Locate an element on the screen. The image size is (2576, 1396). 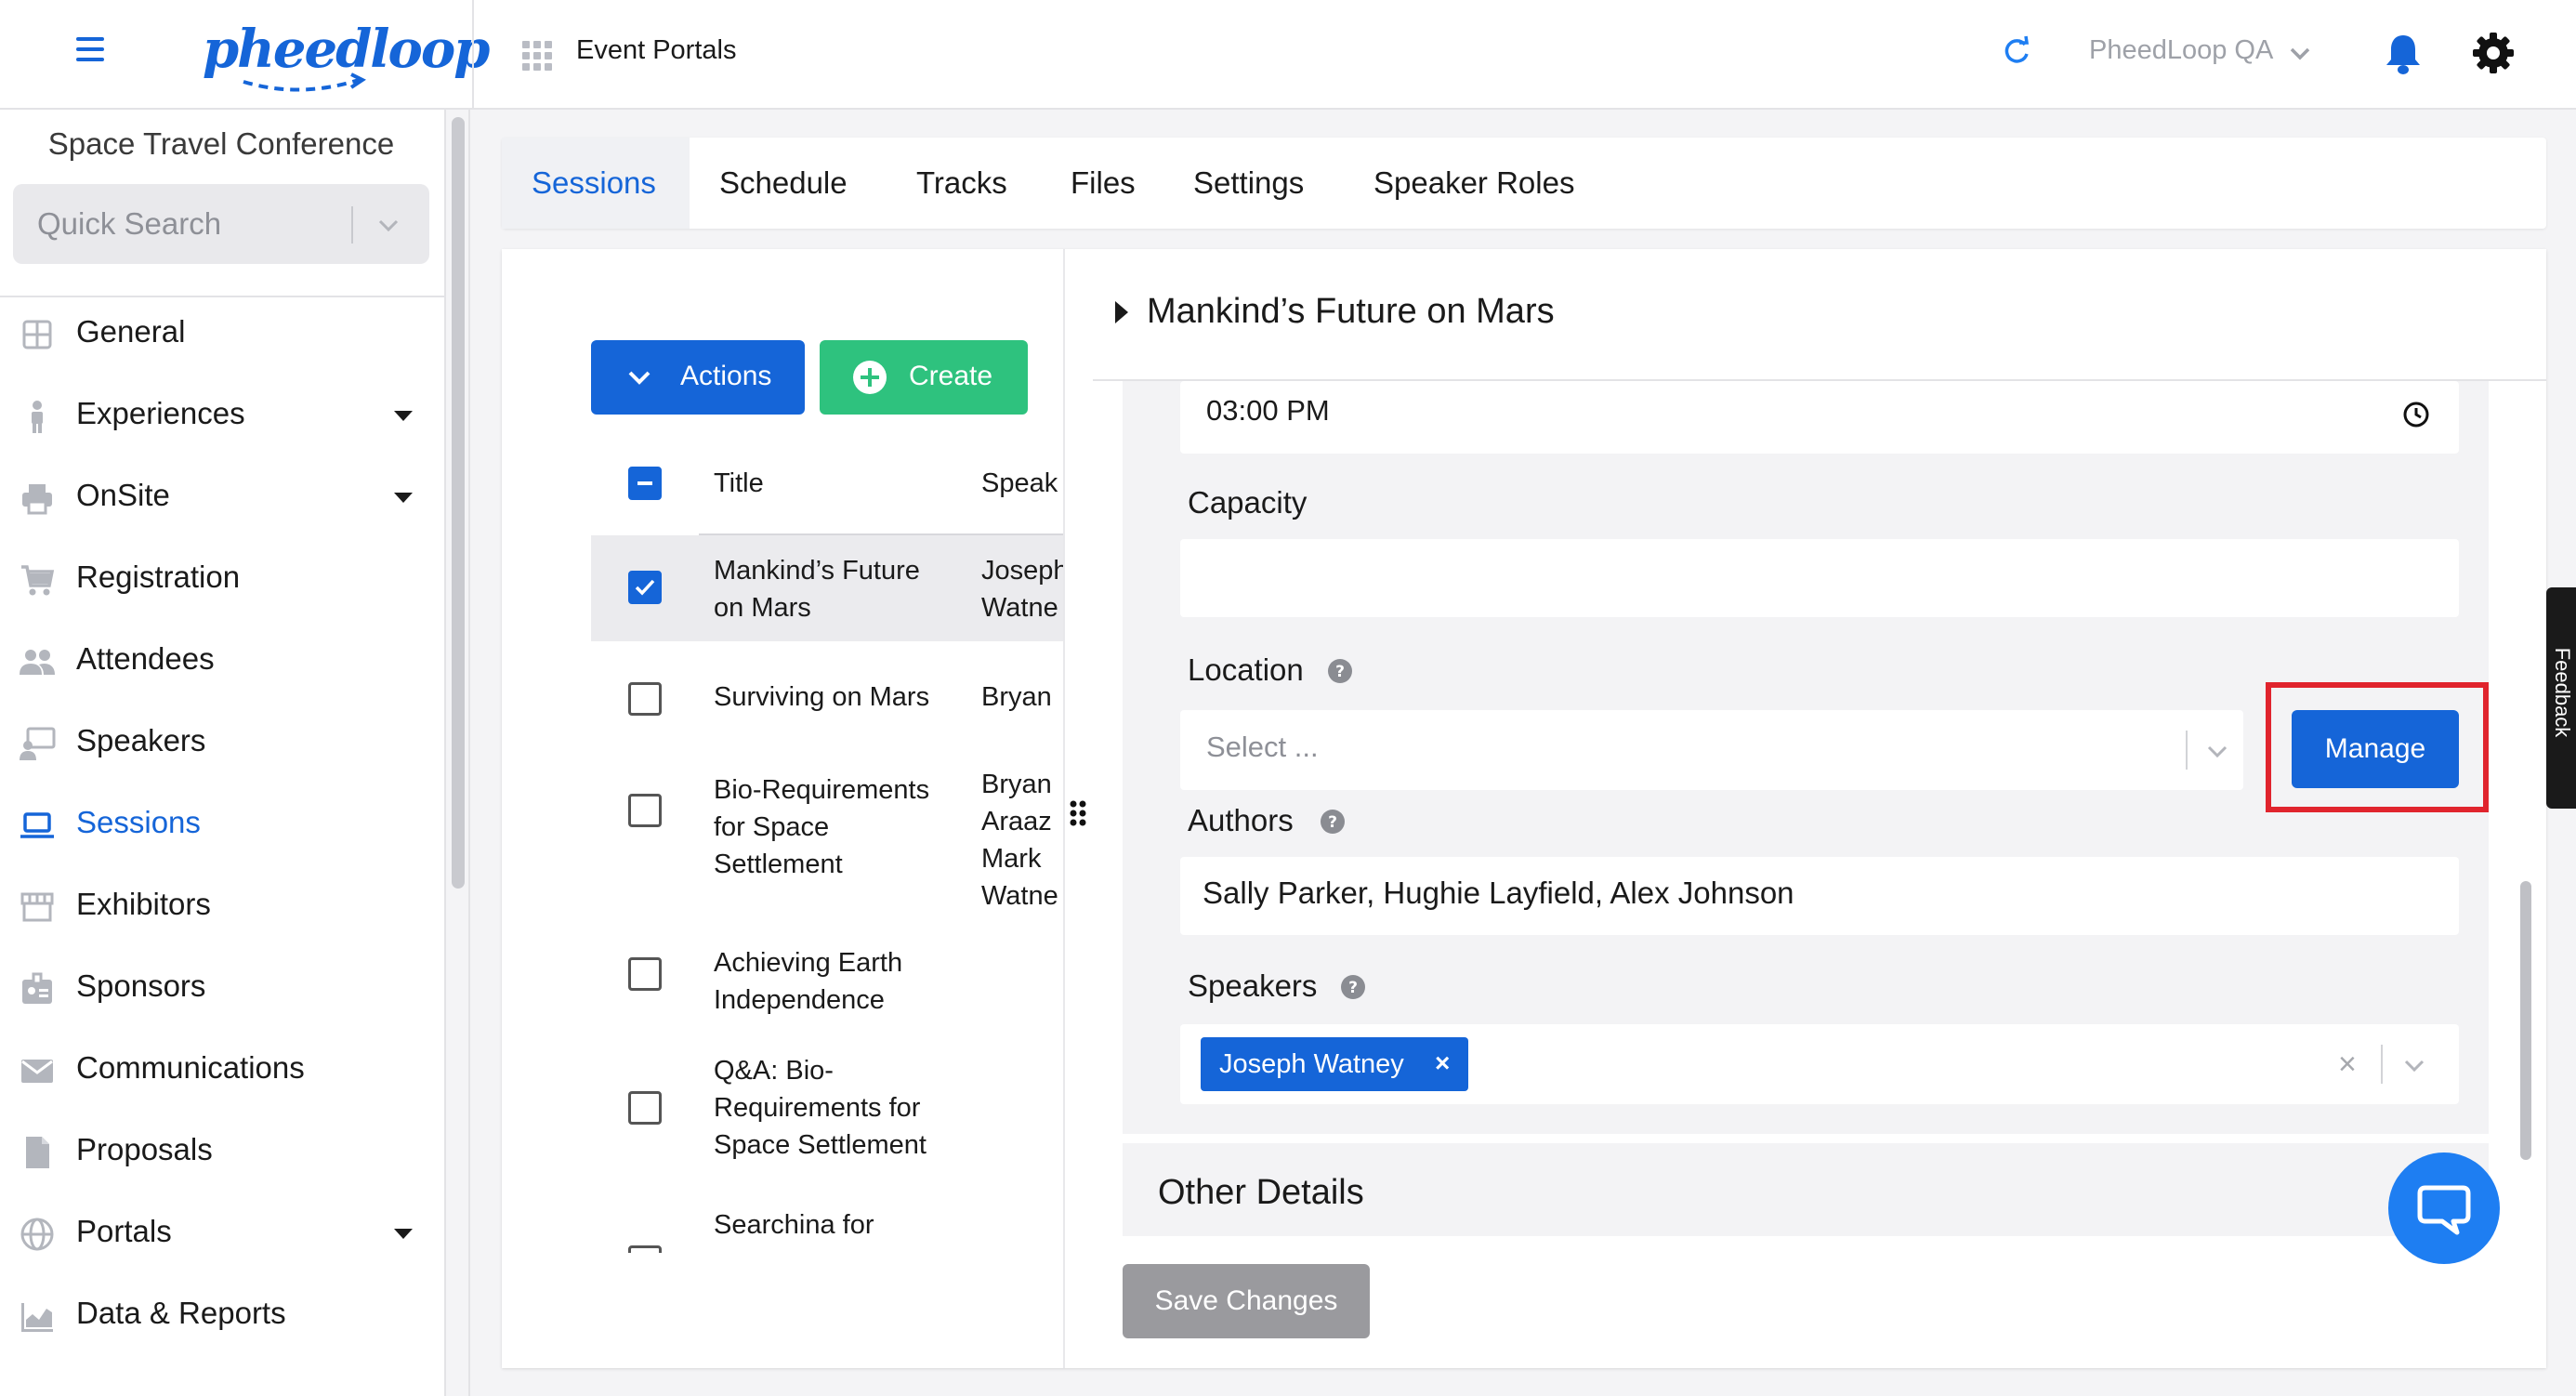
clear-all-icon: × is located at coordinates (2347, 1065).